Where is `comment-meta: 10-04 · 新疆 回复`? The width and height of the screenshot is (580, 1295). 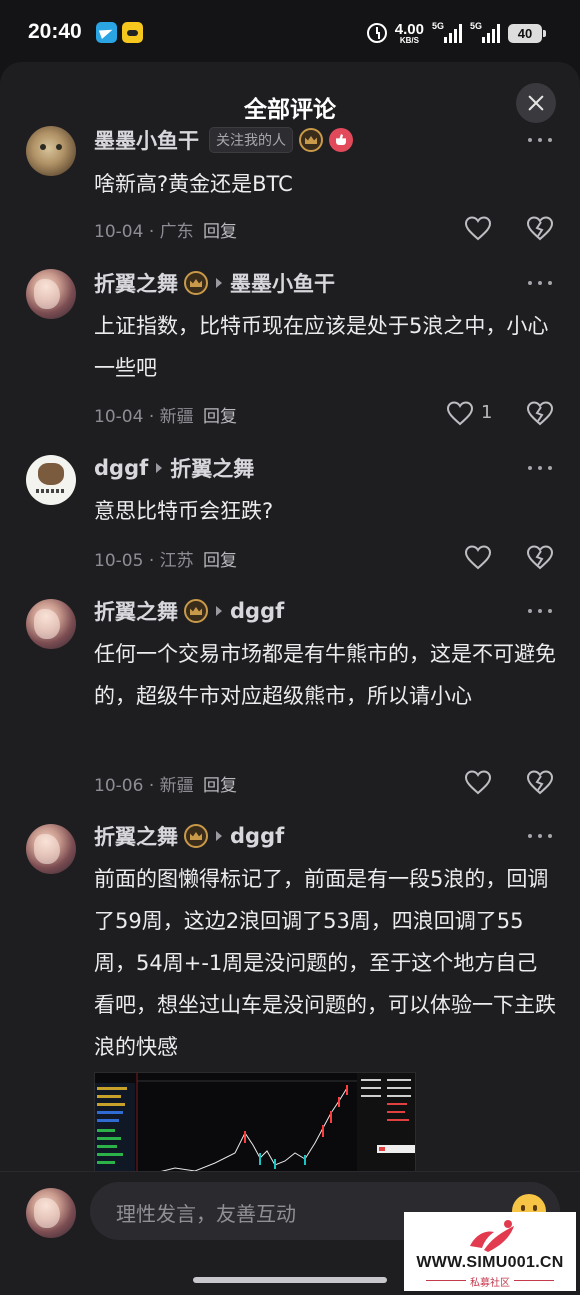 comment-meta: 10-04 · 新疆 回复 is located at coordinates (165, 414).